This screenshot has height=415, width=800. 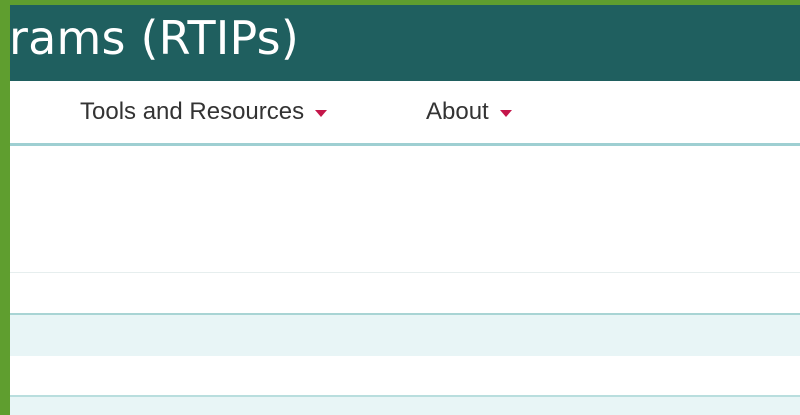 What do you see at coordinates (154, 38) in the screenshot?
I see `site-title: rams (RTIPs)` at bounding box center [154, 38].